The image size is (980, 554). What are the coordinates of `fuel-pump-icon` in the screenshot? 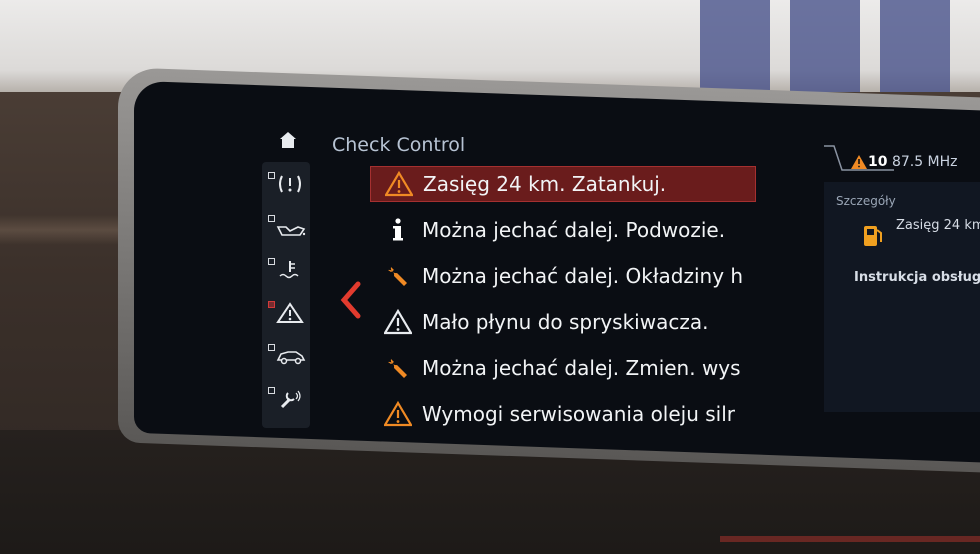 It's located at (873, 236).